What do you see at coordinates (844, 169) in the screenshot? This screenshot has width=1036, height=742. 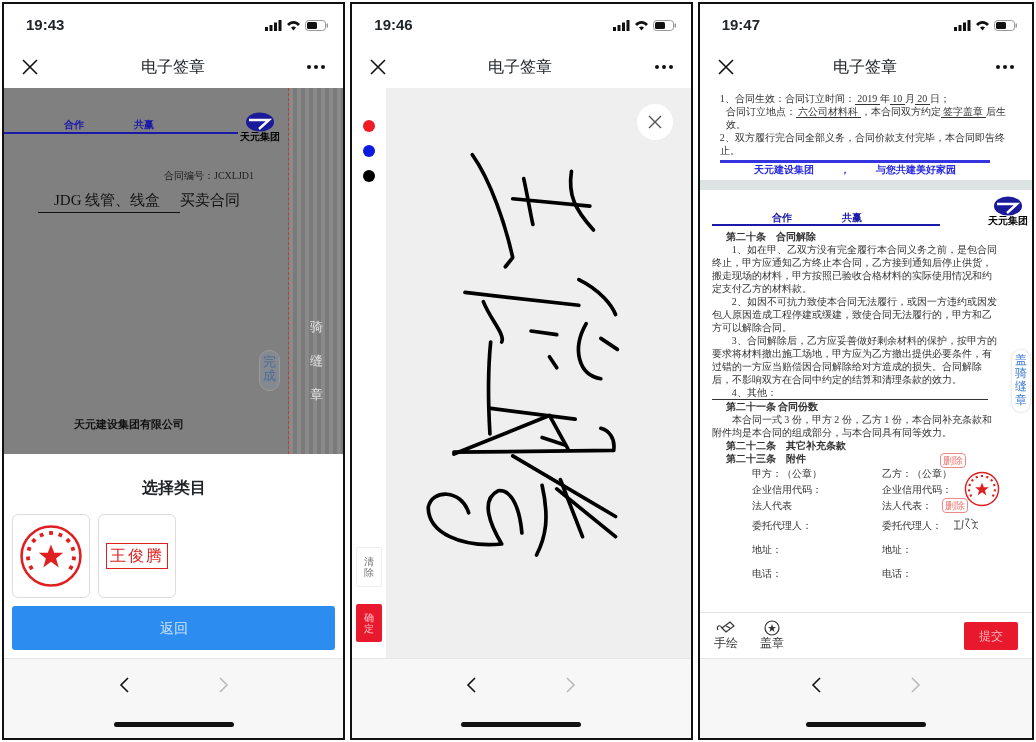 I see `footer-slogan: ，` at bounding box center [844, 169].